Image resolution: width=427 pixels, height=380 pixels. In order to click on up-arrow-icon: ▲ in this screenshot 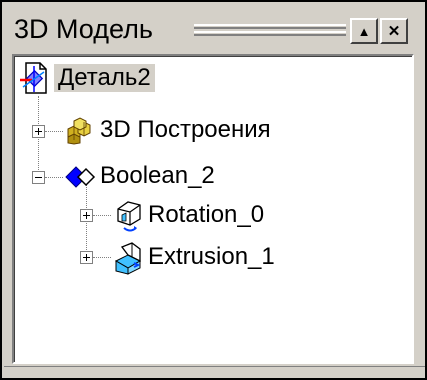, I will do `click(364, 31)`.